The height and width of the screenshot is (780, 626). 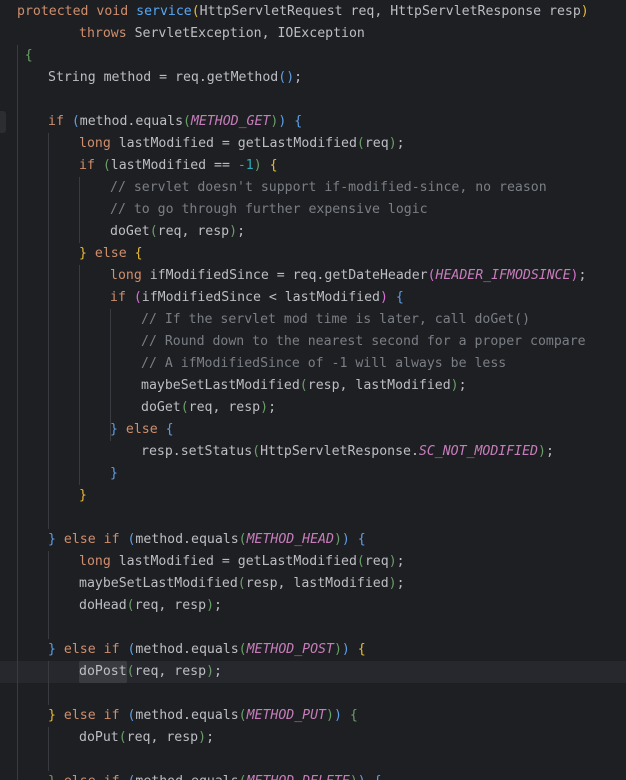 I want to click on code-line: throws ServletException, IOException, so click(x=222, y=34).